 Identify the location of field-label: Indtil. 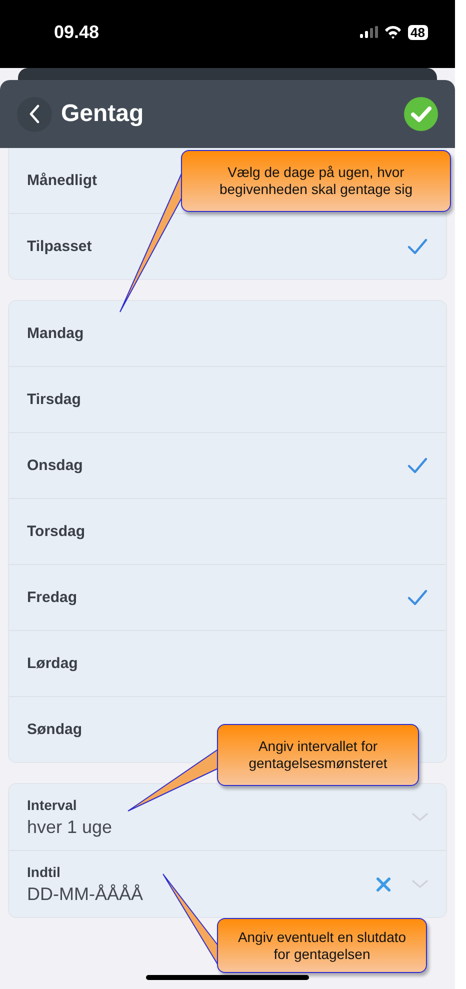
(44, 872).